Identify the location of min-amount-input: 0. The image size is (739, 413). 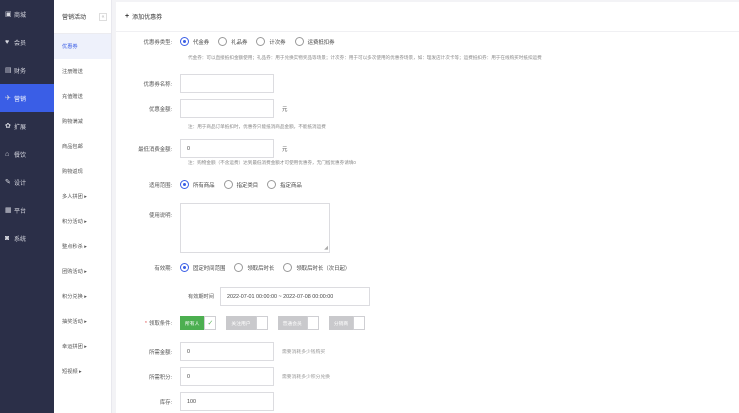
(227, 148).